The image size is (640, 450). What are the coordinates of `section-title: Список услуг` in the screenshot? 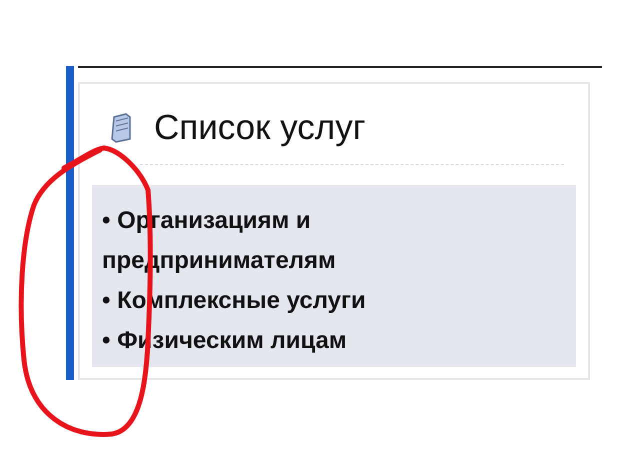 It's located at (260, 128).